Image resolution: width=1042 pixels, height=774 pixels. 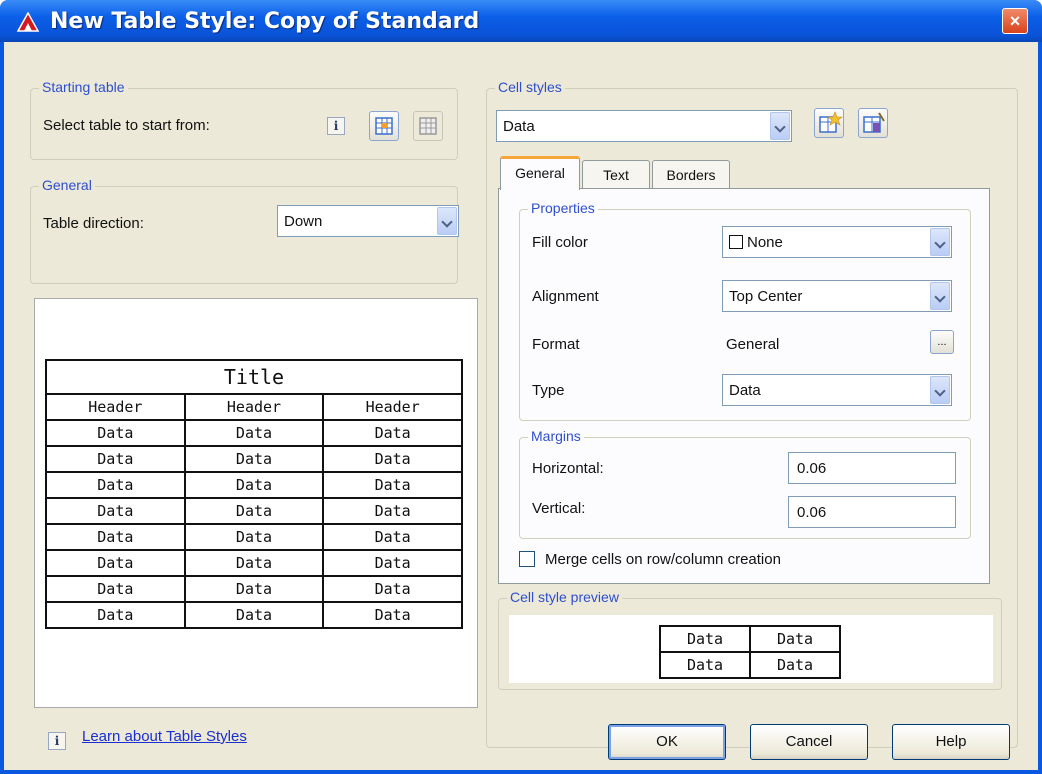 I want to click on table-direction-value: Down, so click(x=303, y=221).